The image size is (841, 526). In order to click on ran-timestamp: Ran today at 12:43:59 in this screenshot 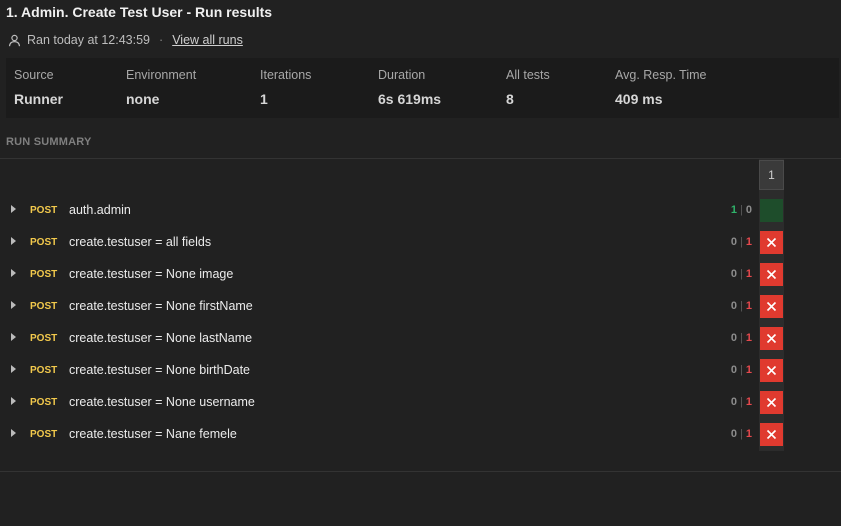, I will do `click(89, 40)`.